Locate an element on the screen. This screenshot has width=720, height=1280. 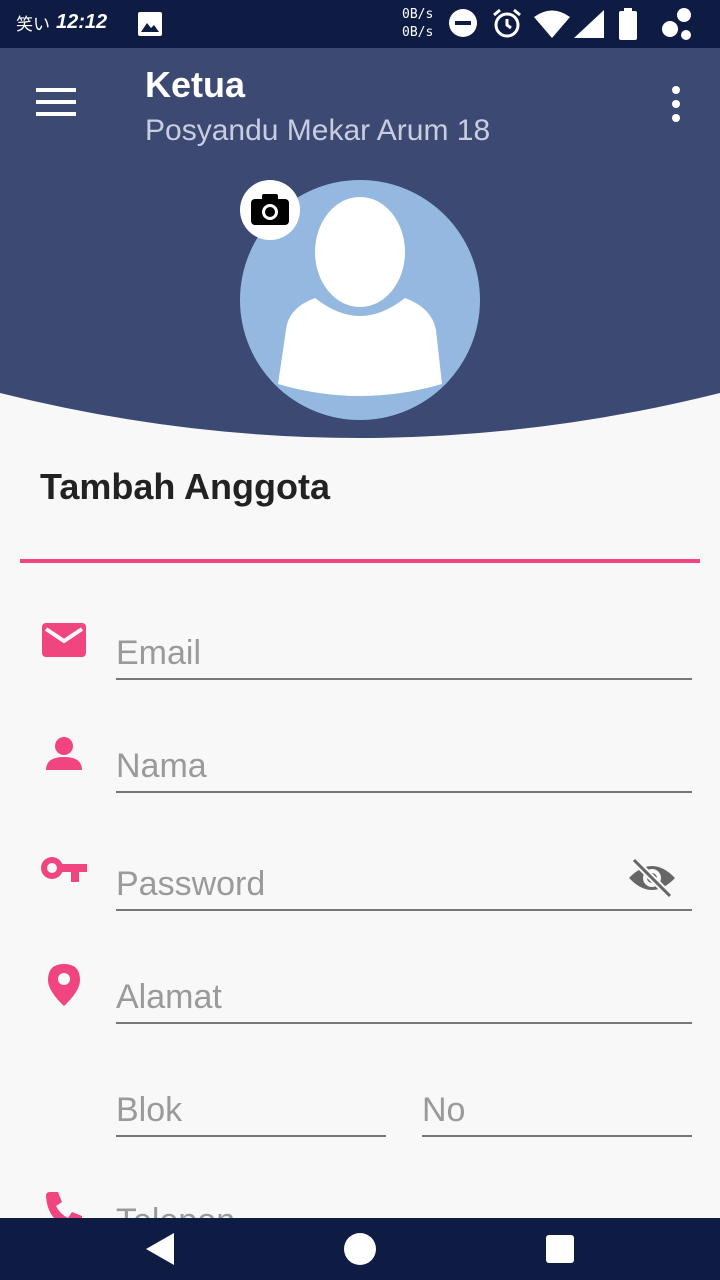
name-field is located at coordinates (404, 766).